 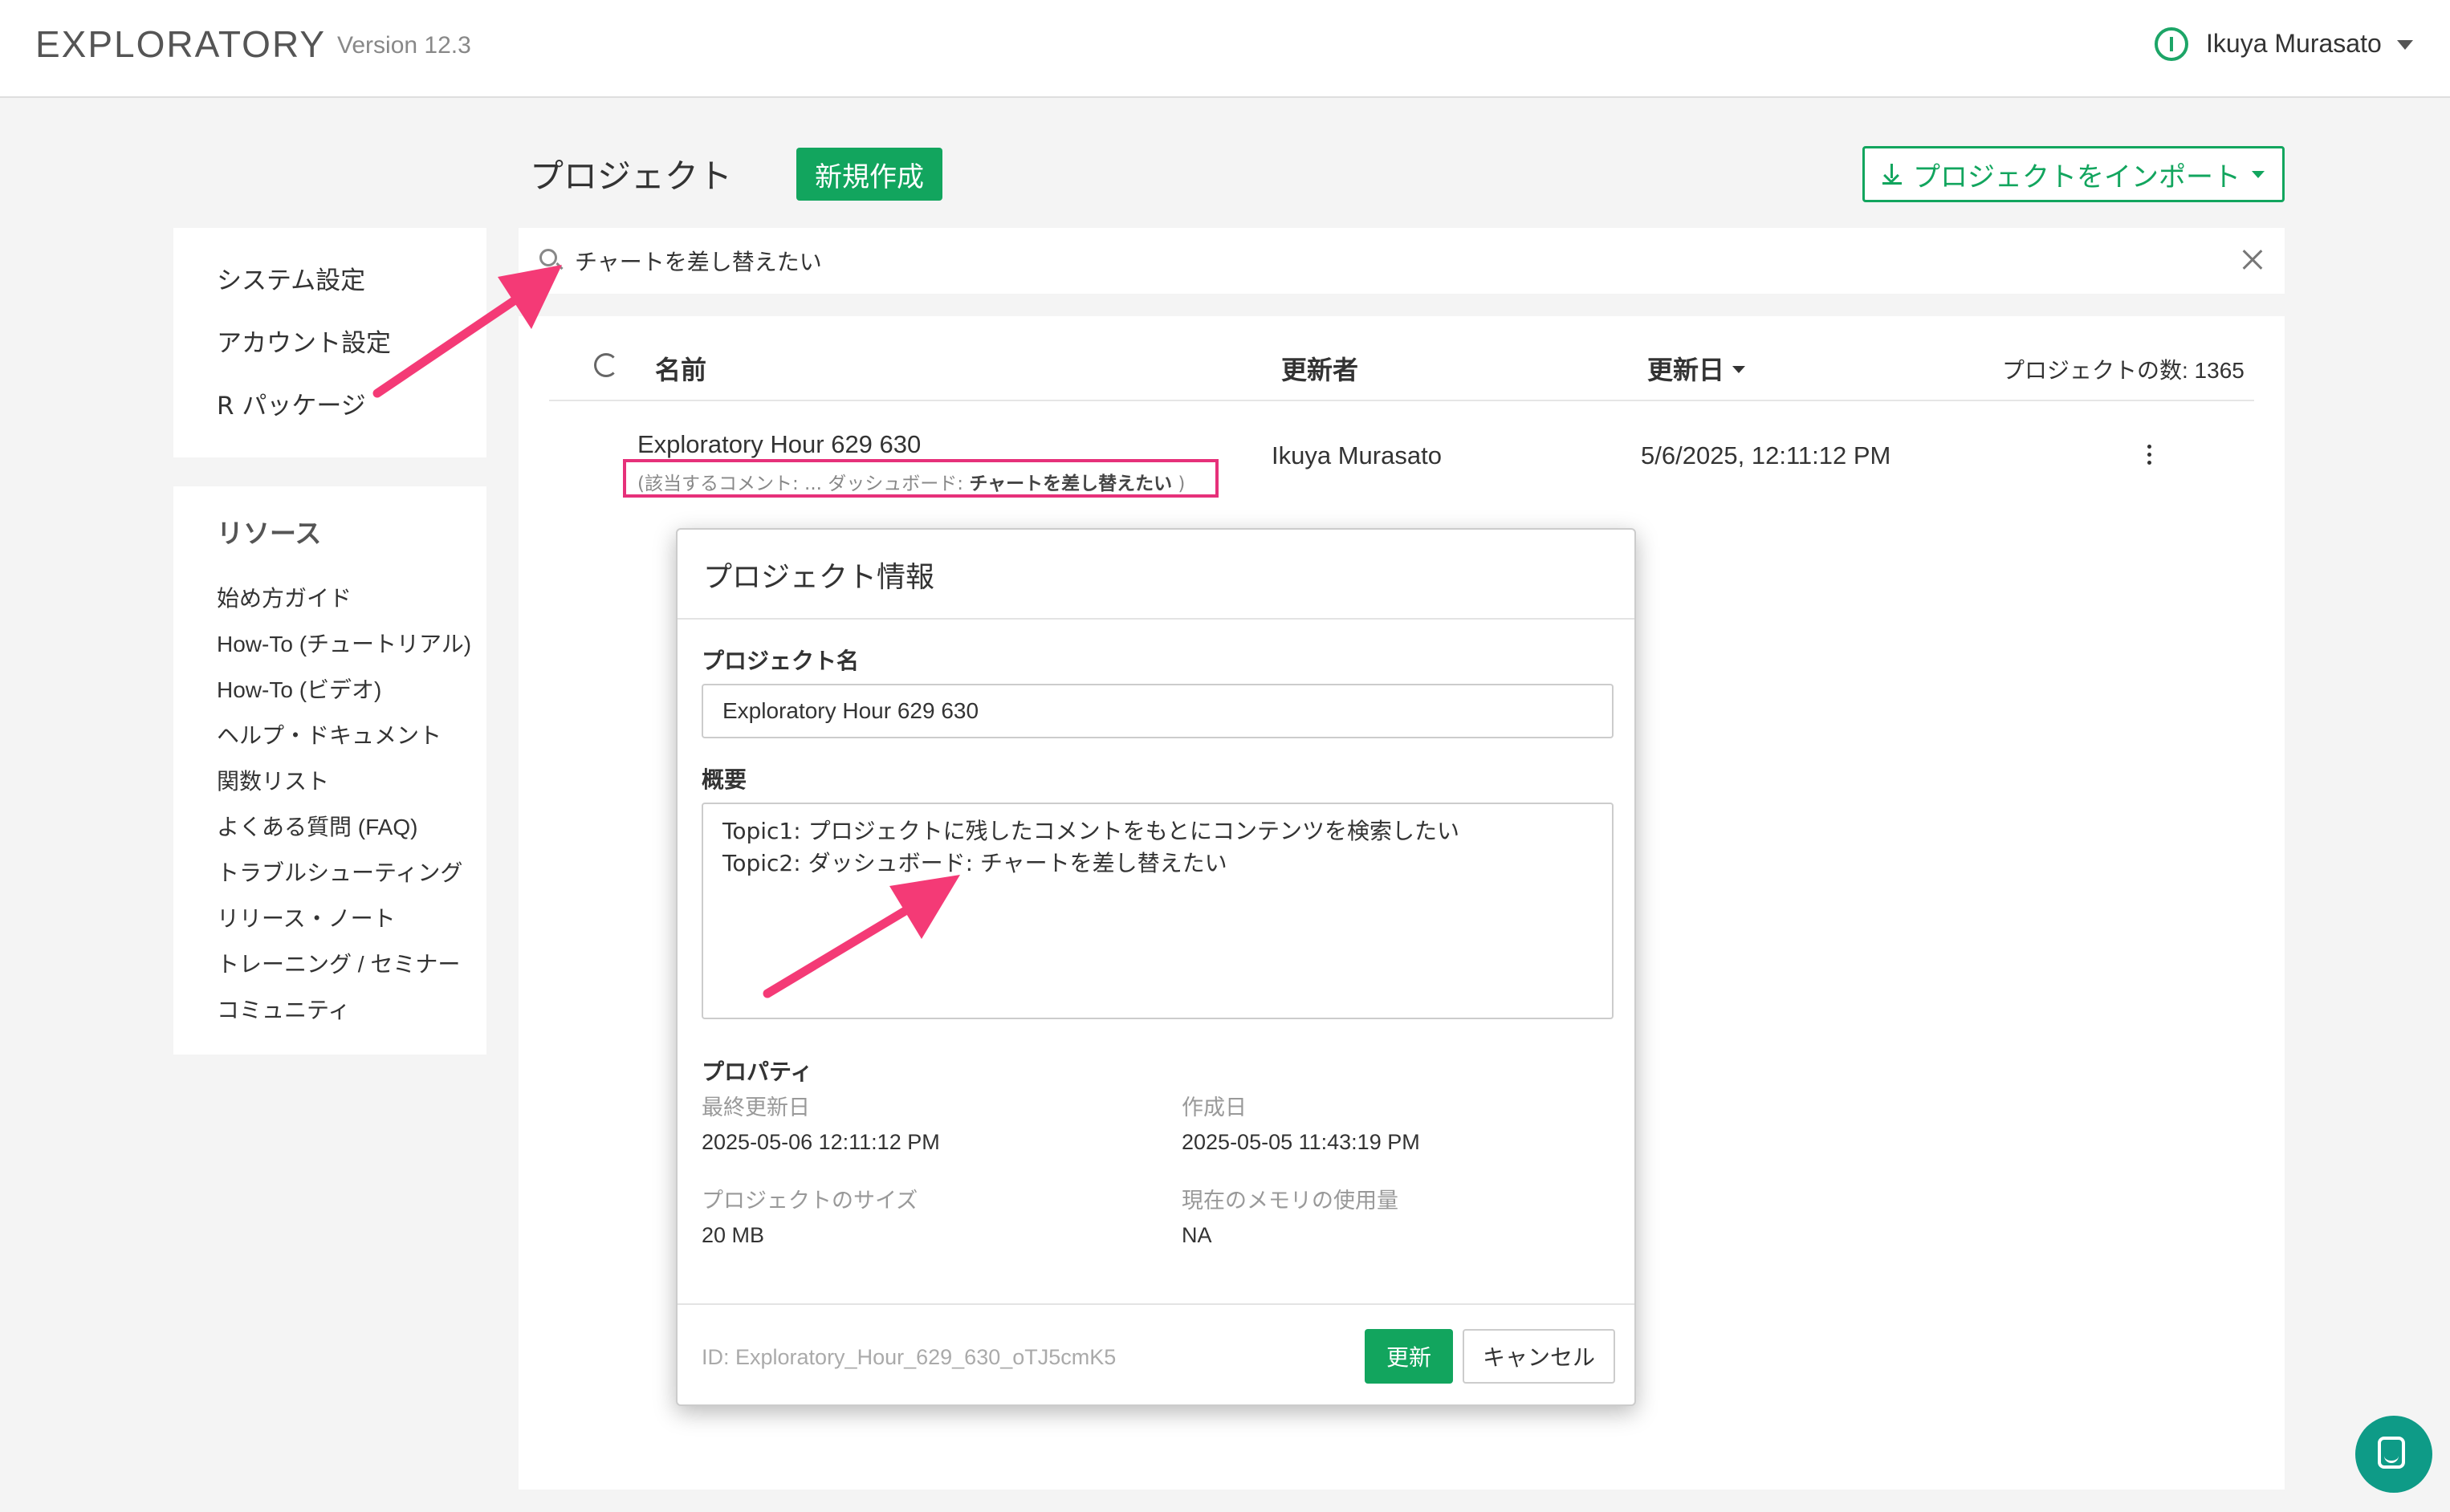 What do you see at coordinates (283, 1009) in the screenshot?
I see `resource-link: コミュニティ` at bounding box center [283, 1009].